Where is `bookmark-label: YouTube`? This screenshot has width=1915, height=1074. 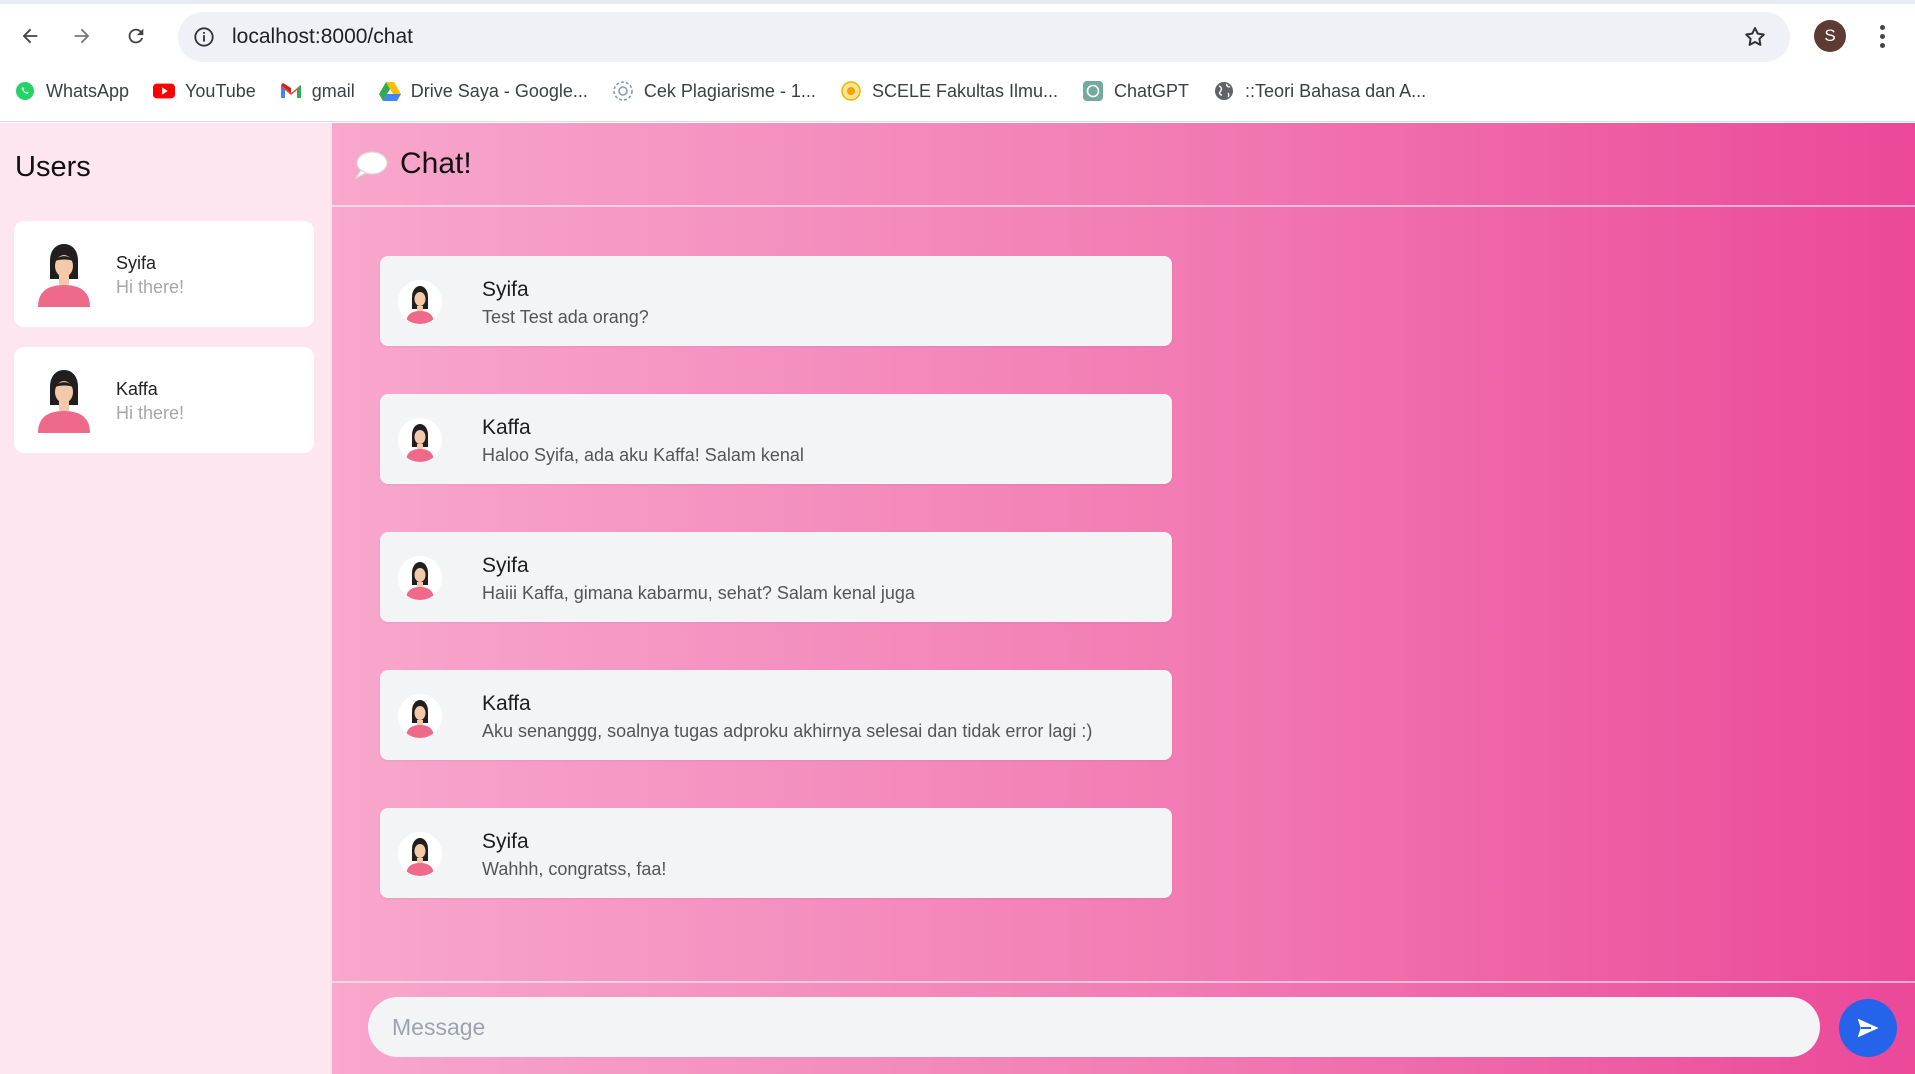 bookmark-label: YouTube is located at coordinates (220, 90).